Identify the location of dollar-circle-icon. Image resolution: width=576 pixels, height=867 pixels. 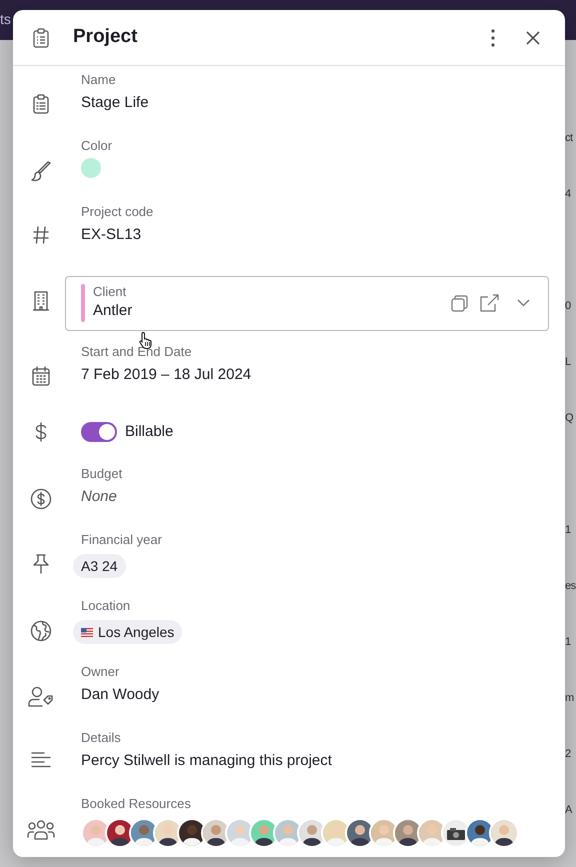
(41, 499).